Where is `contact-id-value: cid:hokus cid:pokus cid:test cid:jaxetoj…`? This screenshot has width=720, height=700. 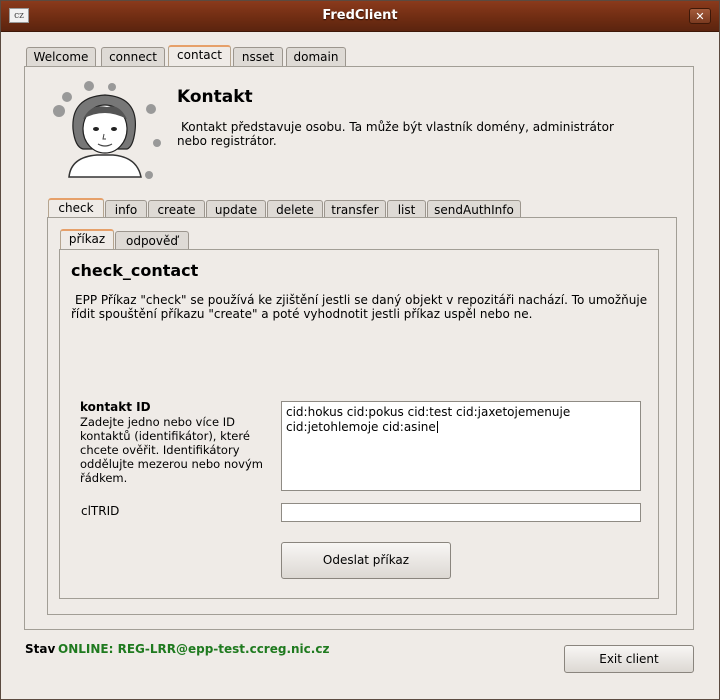
contact-id-value: cid:hokus cid:pokus cid:test cid:jaxetoj… is located at coordinates (428, 419).